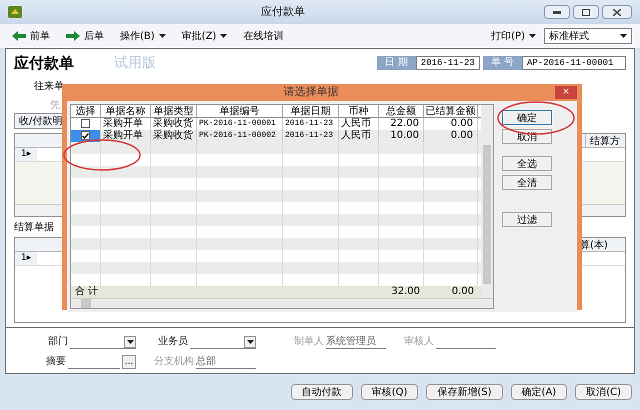 This screenshot has width=640, height=410. Describe the element at coordinates (527, 182) in the screenshot. I see `dialog-button: 全清` at that location.